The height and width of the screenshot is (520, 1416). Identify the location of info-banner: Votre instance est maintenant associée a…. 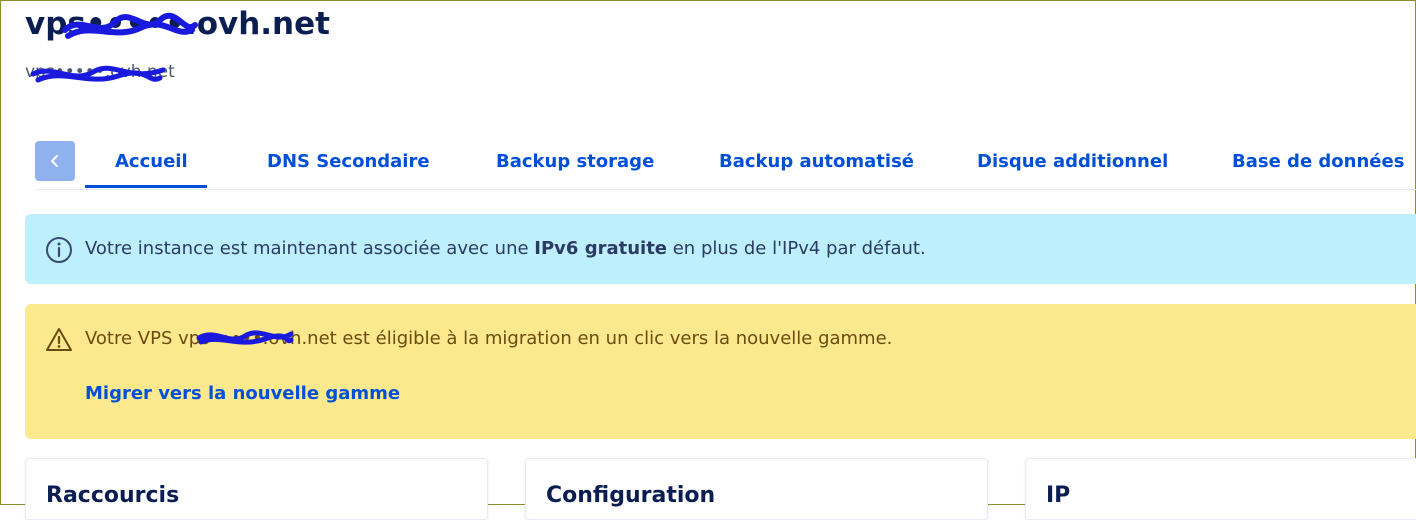
(720, 249).